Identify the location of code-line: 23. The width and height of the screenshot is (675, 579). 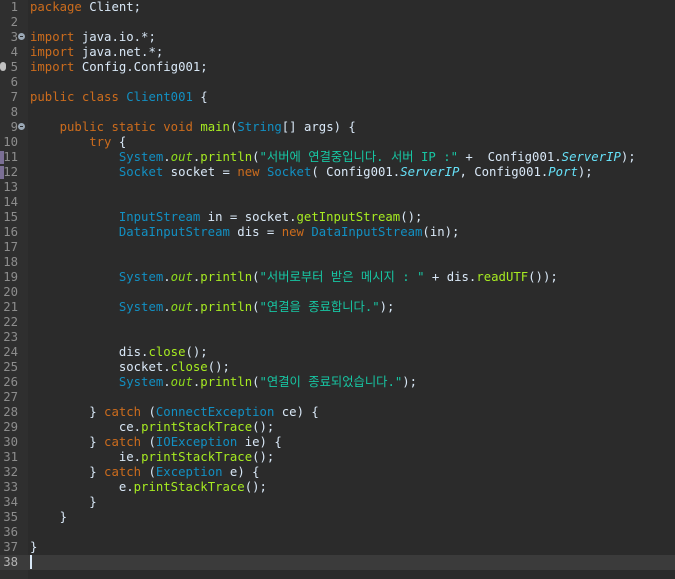
(337, 337).